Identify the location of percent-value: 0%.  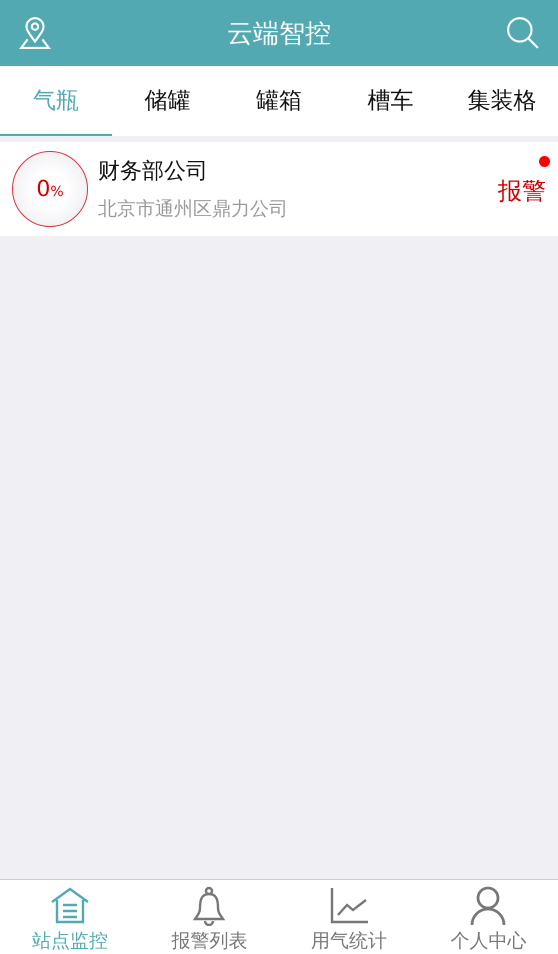
(50, 189).